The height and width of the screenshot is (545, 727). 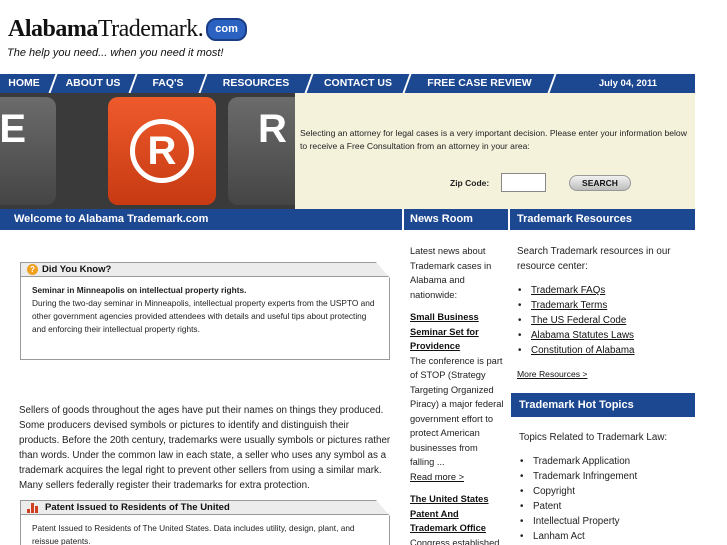 I want to click on registered-key: R, so click(x=162, y=151).